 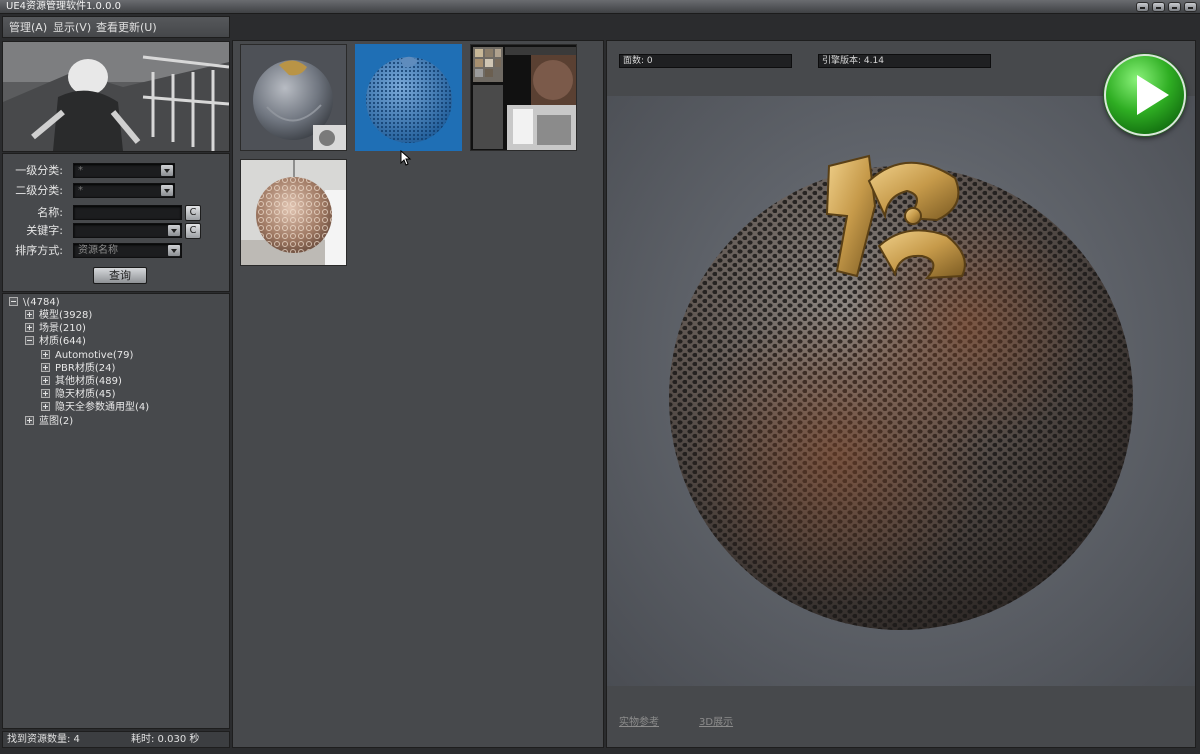 I want to click on name-clear-button: C, so click(x=193, y=213).